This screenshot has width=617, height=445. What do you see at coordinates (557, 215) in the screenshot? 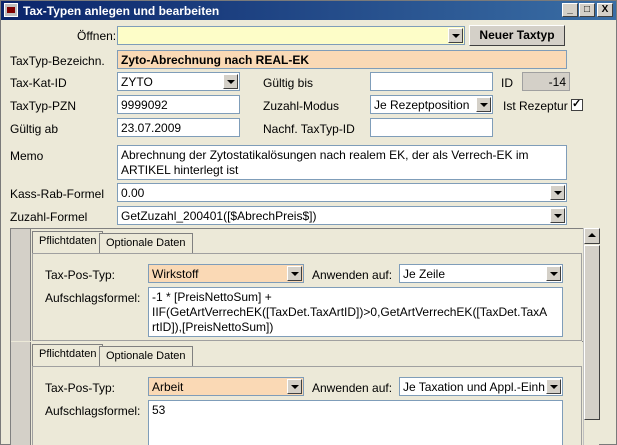
I see `zuzahl-formel-dropdown-arrow-icon` at bounding box center [557, 215].